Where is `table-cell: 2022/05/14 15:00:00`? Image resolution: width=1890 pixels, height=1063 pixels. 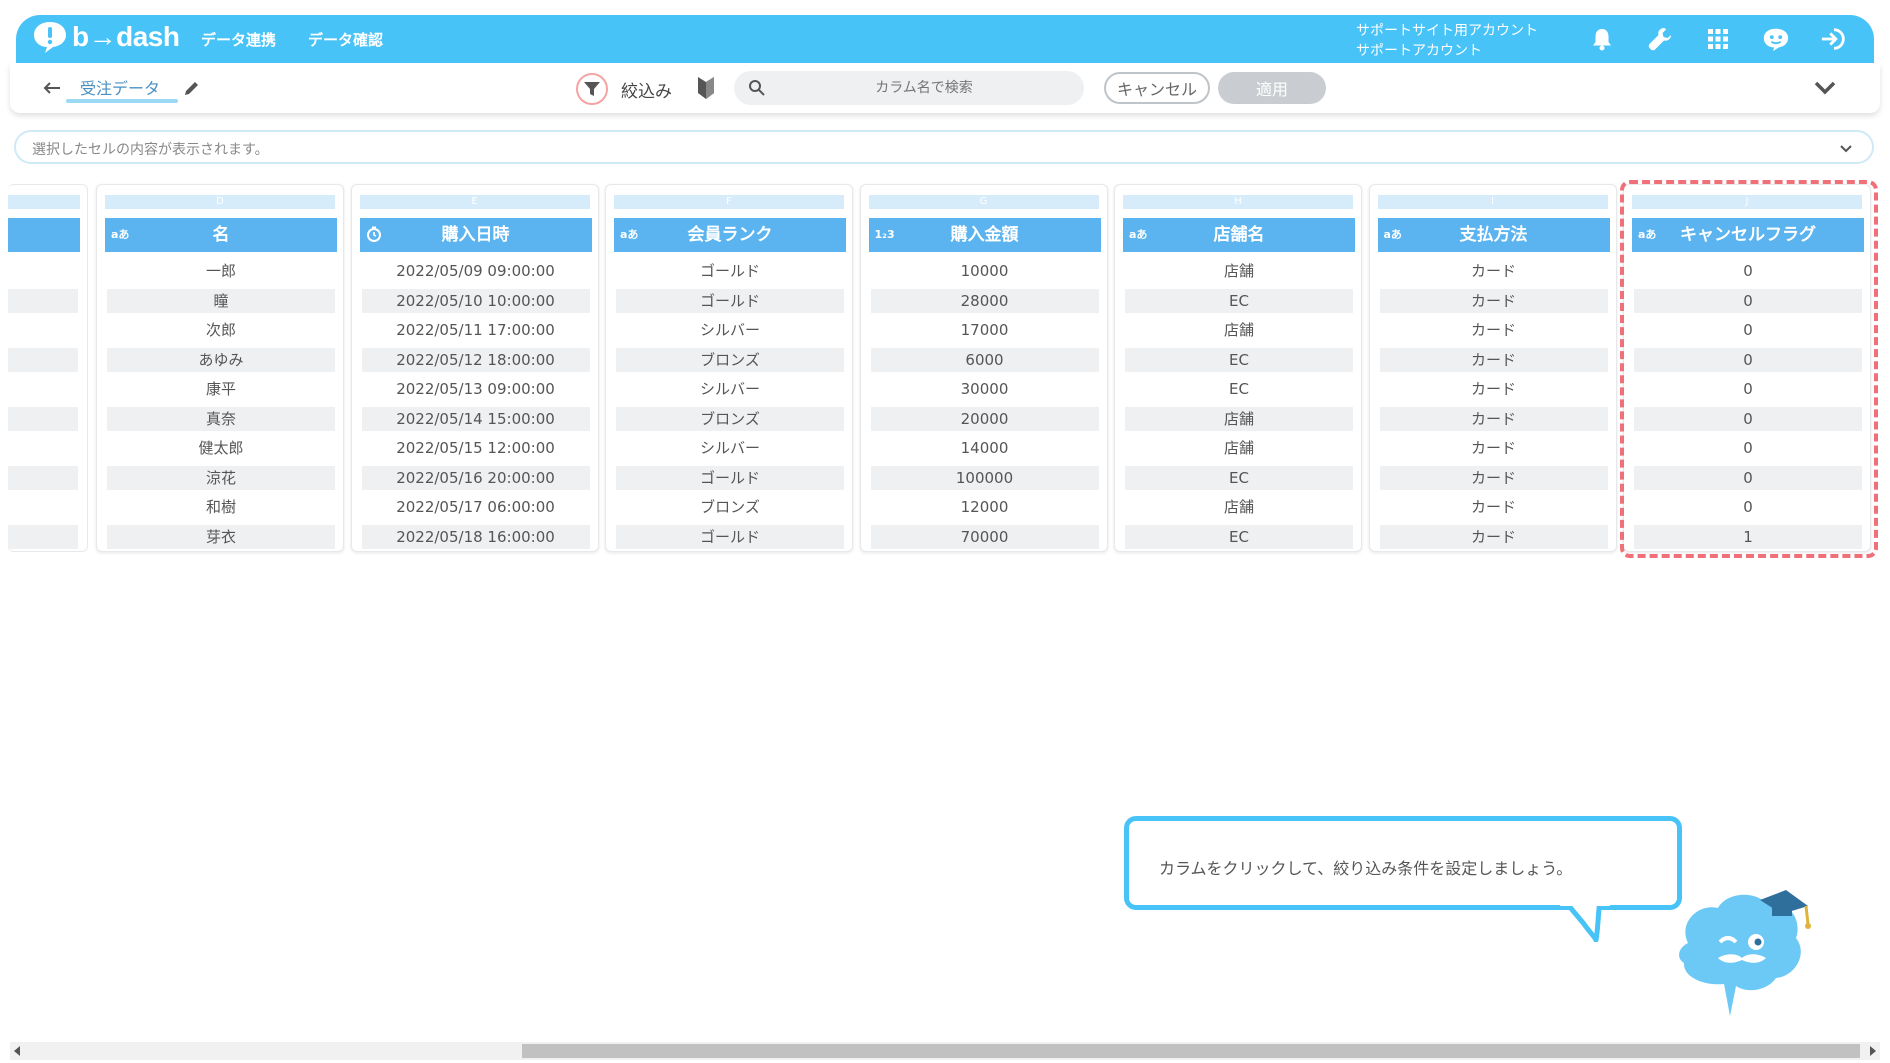 table-cell: 2022/05/14 15:00:00 is located at coordinates (475, 418).